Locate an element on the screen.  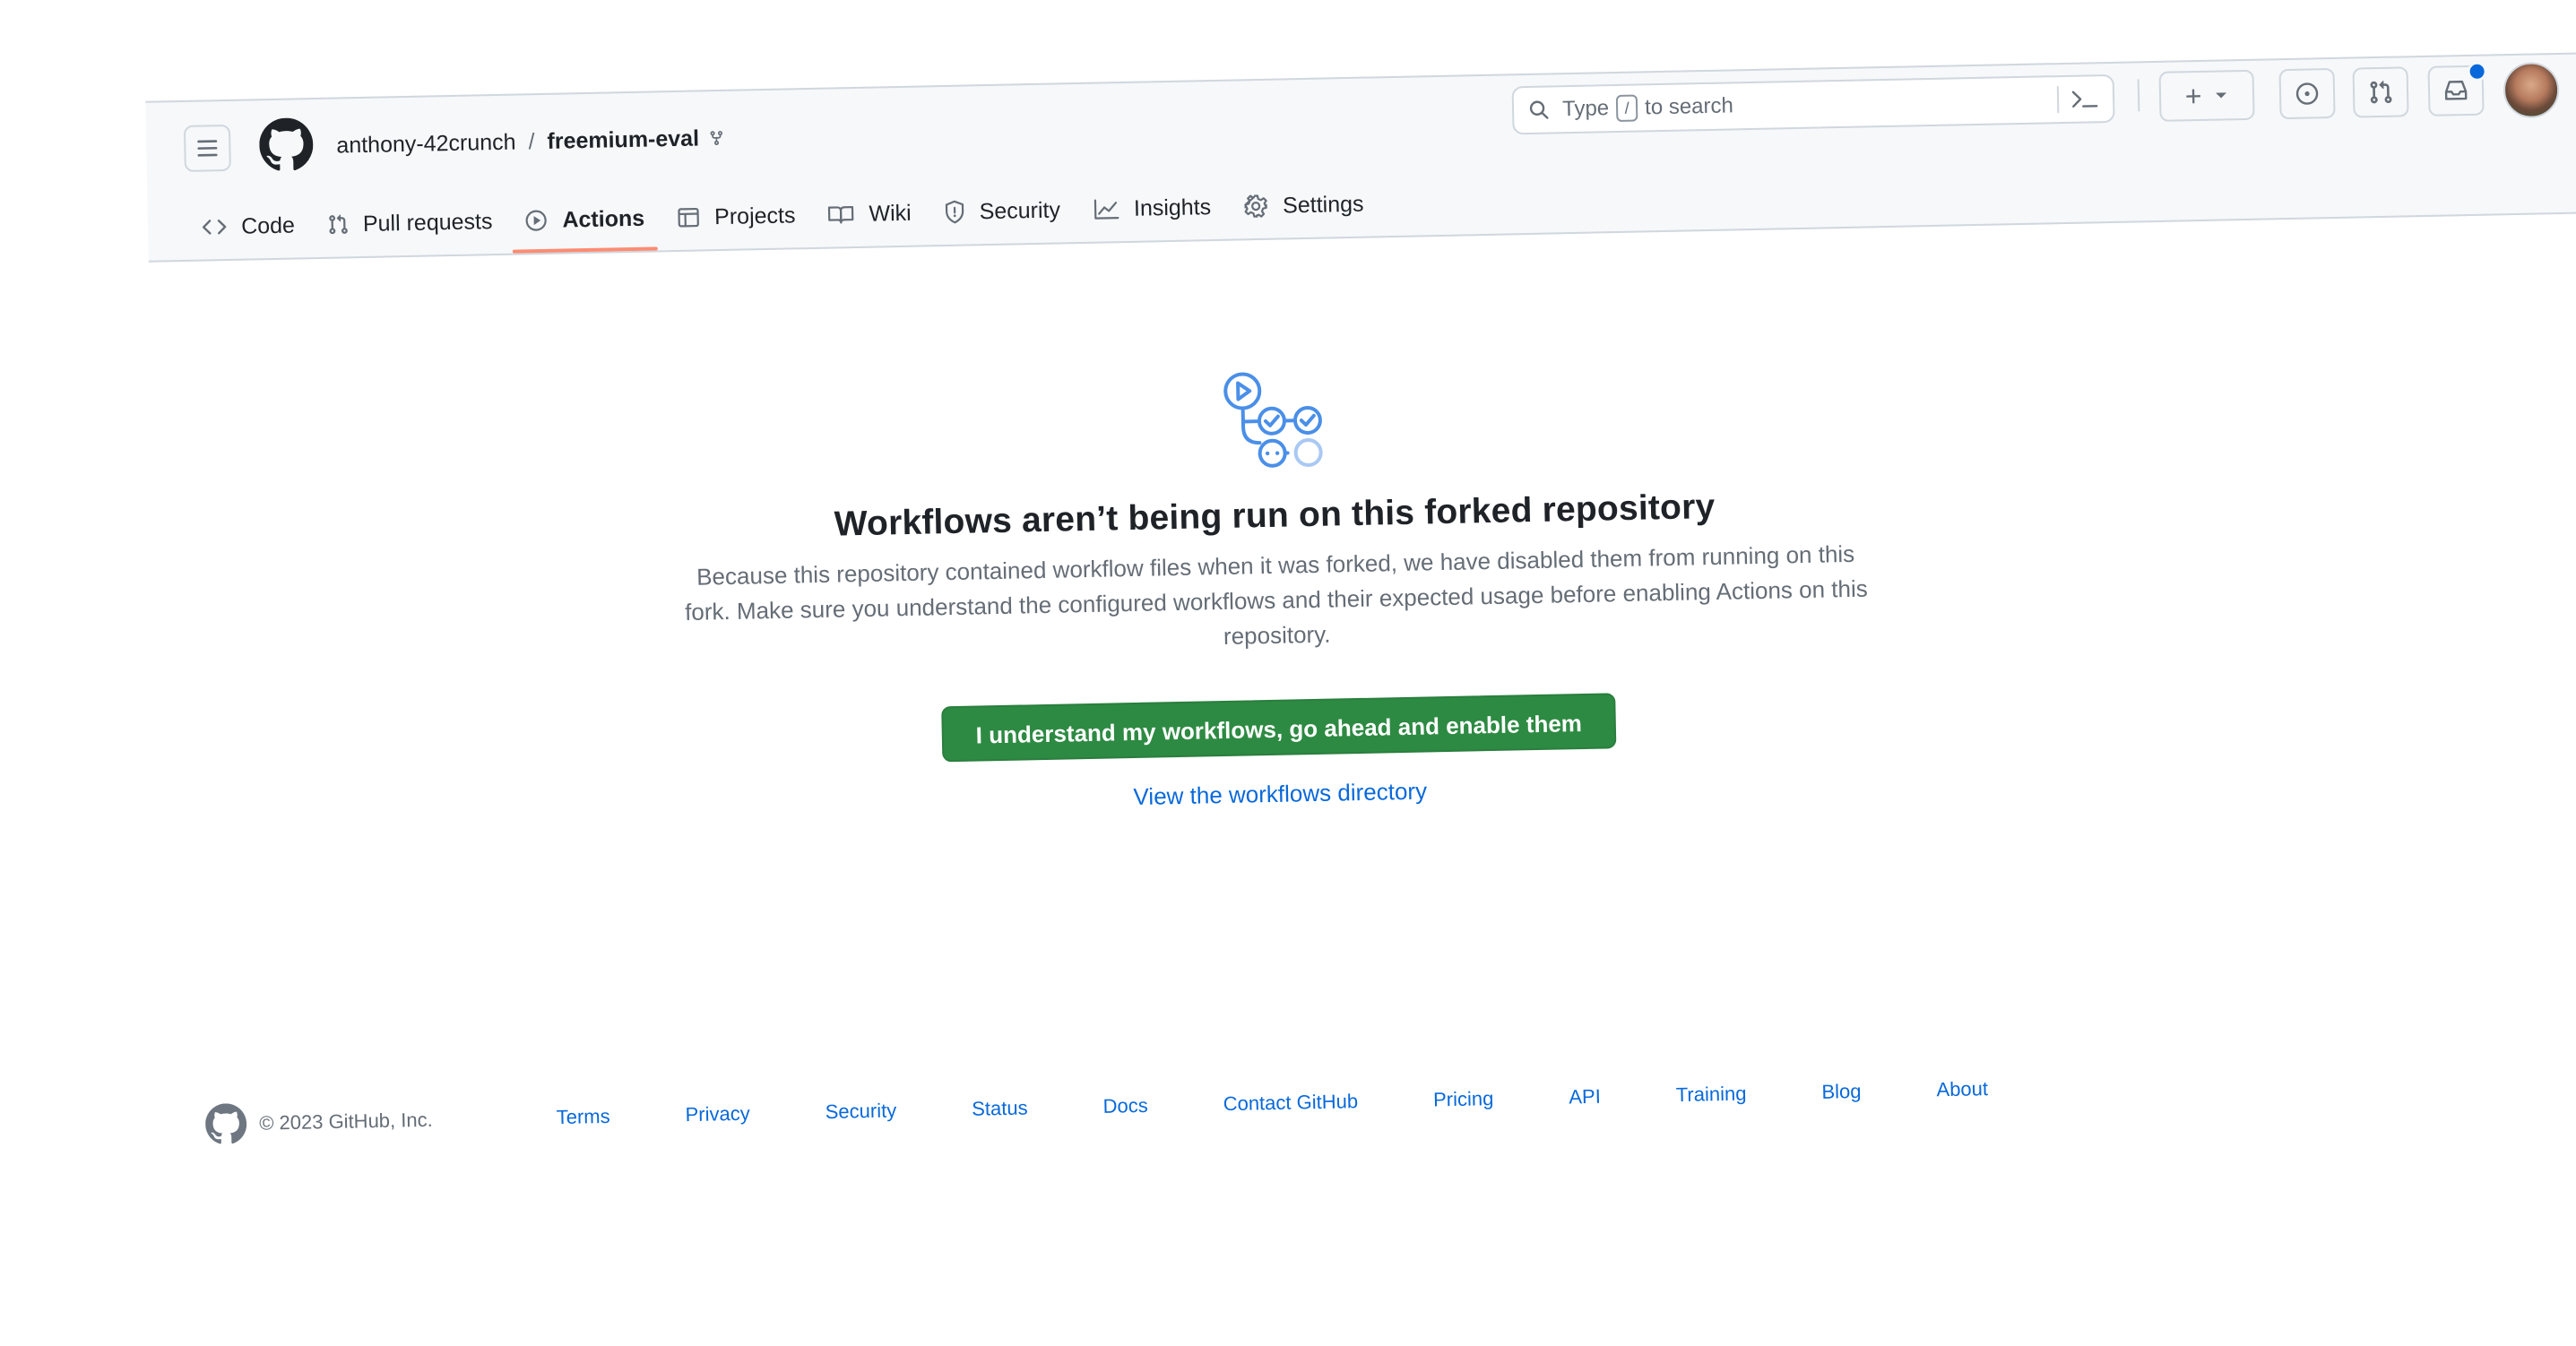
footer-link-pricing: Pricing is located at coordinates (1463, 1099).